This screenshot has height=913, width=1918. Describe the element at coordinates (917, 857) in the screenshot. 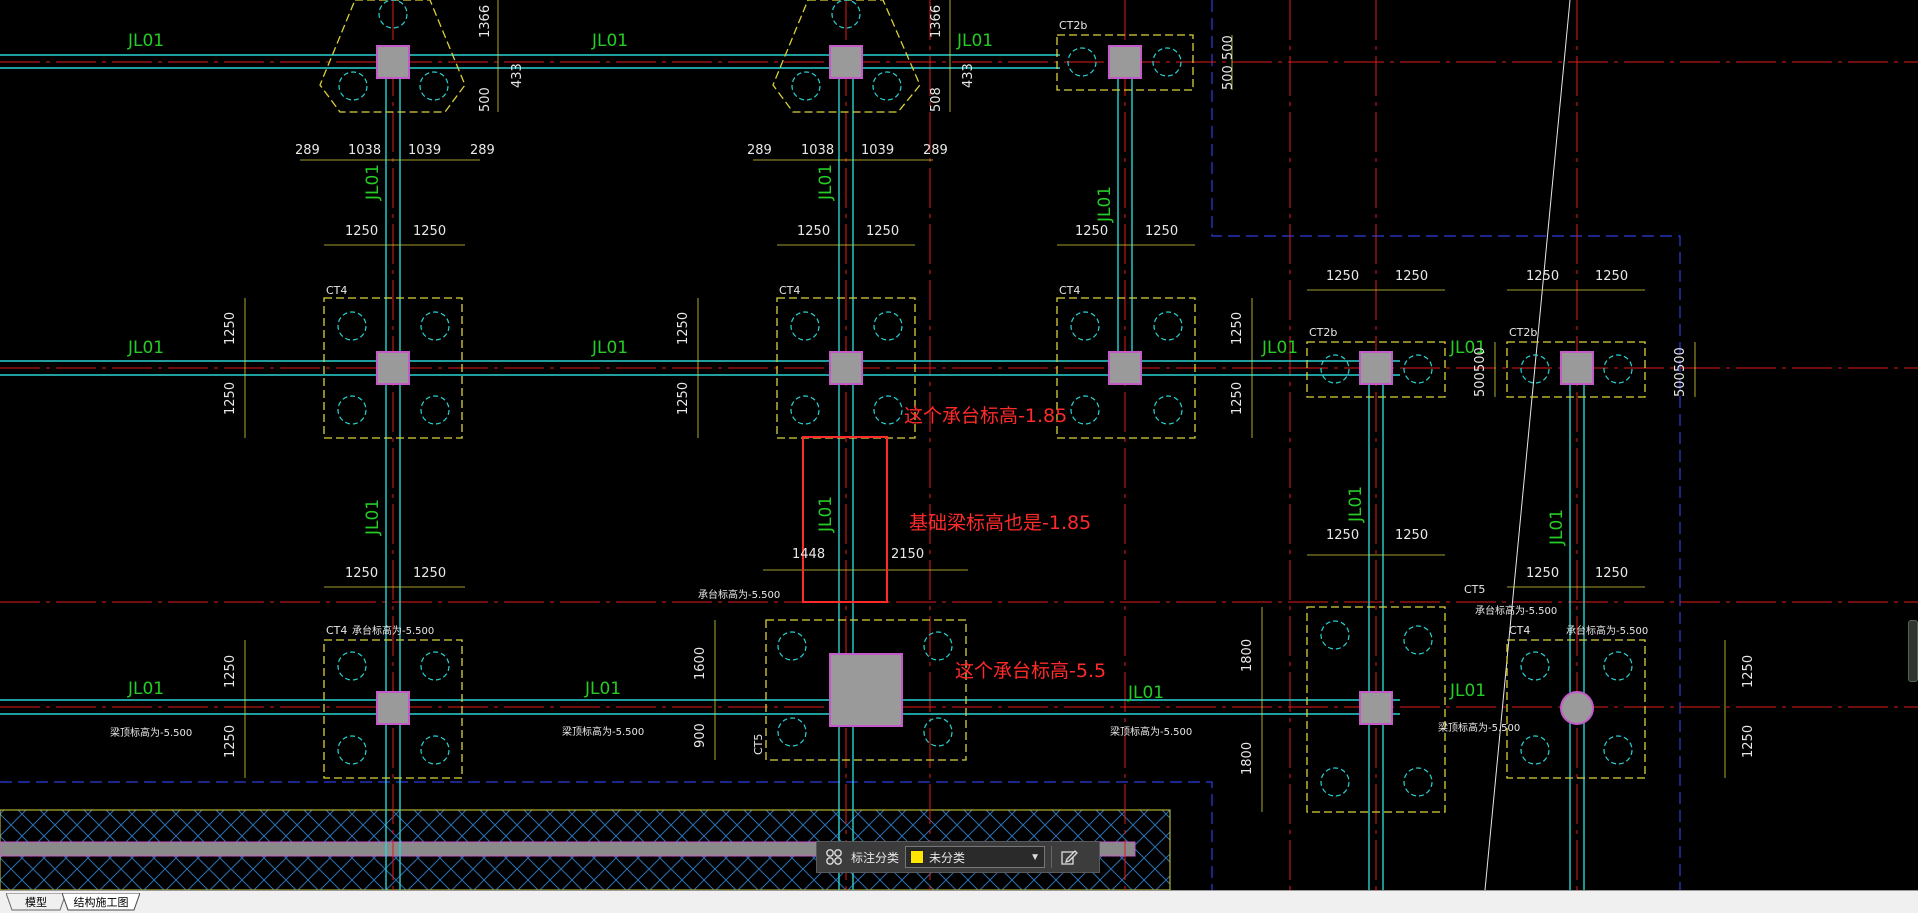

I see `category-color-swatch` at that location.